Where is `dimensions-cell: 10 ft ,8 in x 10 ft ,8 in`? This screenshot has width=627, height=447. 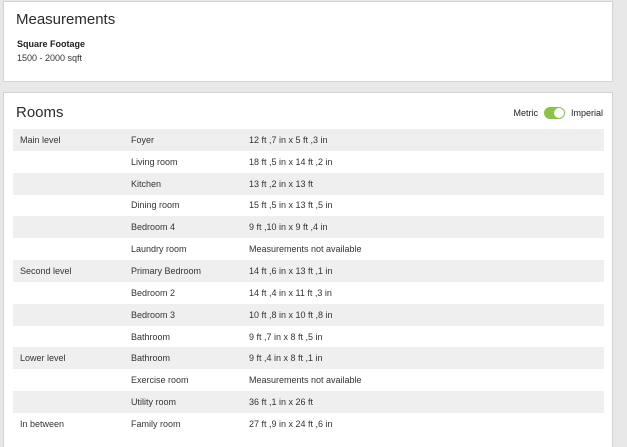 dimensions-cell: 10 ft ,8 in x 10 ft ,8 in is located at coordinates (291, 314).